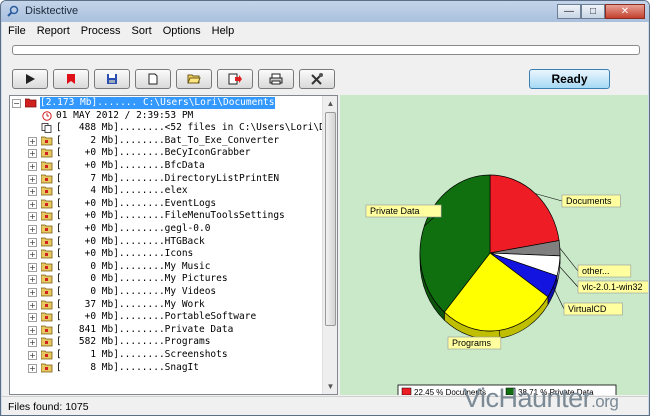 The image size is (650, 416). I want to click on tree-row: + [ 0 Mb]........My Pictures, so click(168, 279).